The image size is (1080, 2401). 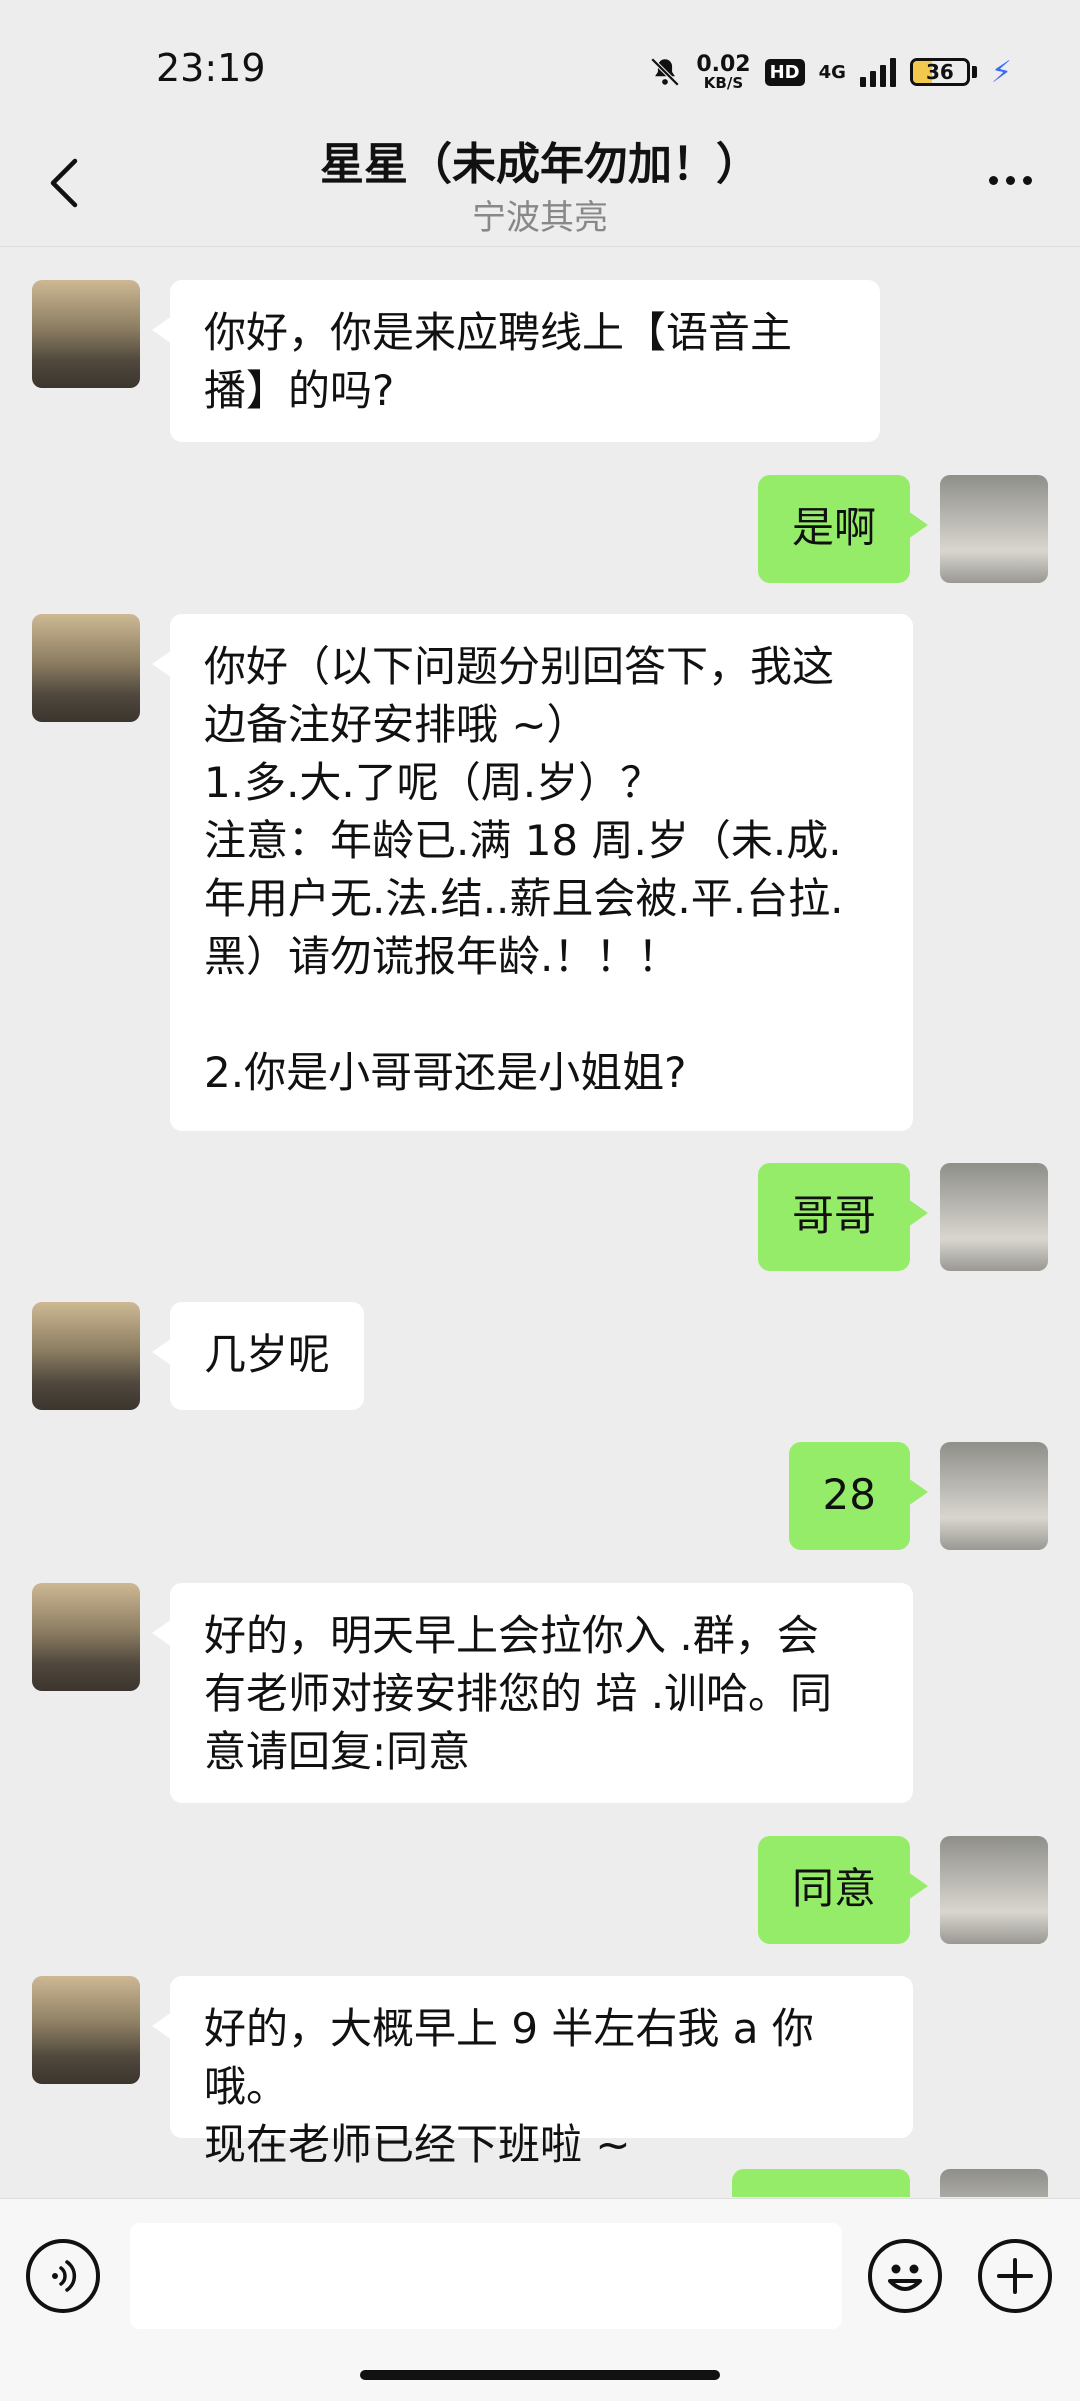 I want to click on signal-icon, so click(x=877, y=72).